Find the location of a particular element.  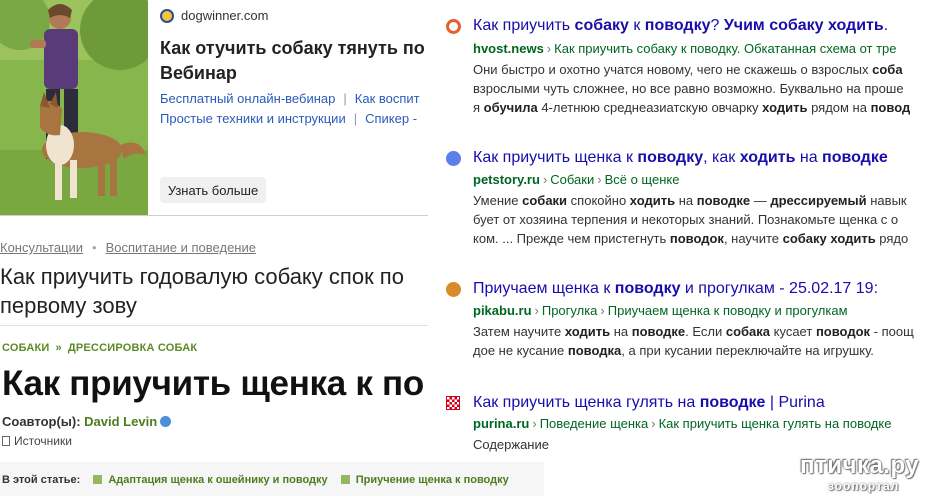

coauthor-name-link: David Levin is located at coordinates (120, 421).